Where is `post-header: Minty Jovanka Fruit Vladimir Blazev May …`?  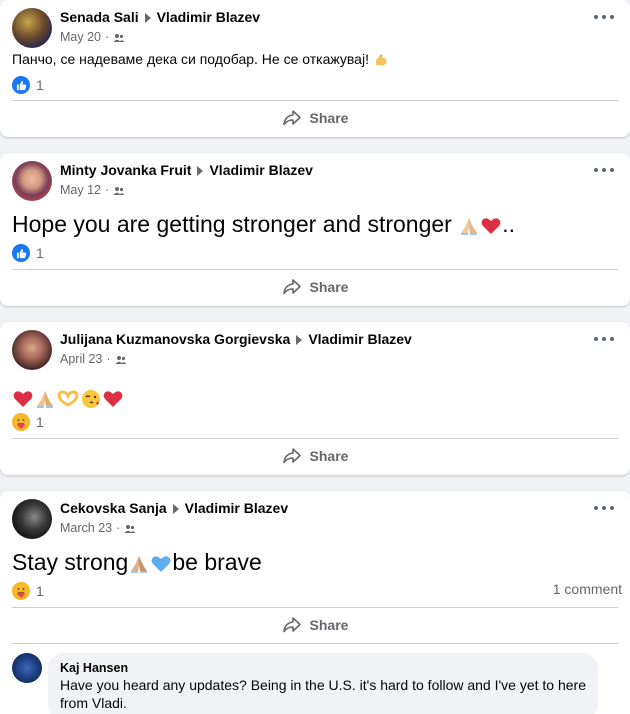 post-header: Minty Jovanka Fruit Vladimir Blazev May … is located at coordinates (162, 182).